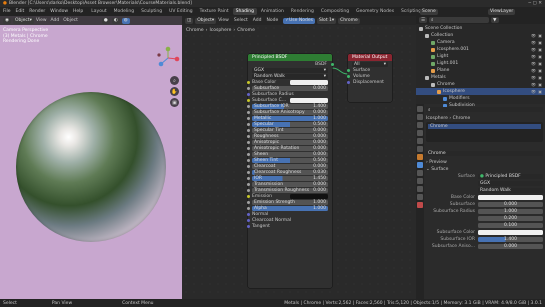  Describe the element at coordinates (290, 106) in the screenshot. I see `value-slider: Subsurface IOR 1.400` at that location.